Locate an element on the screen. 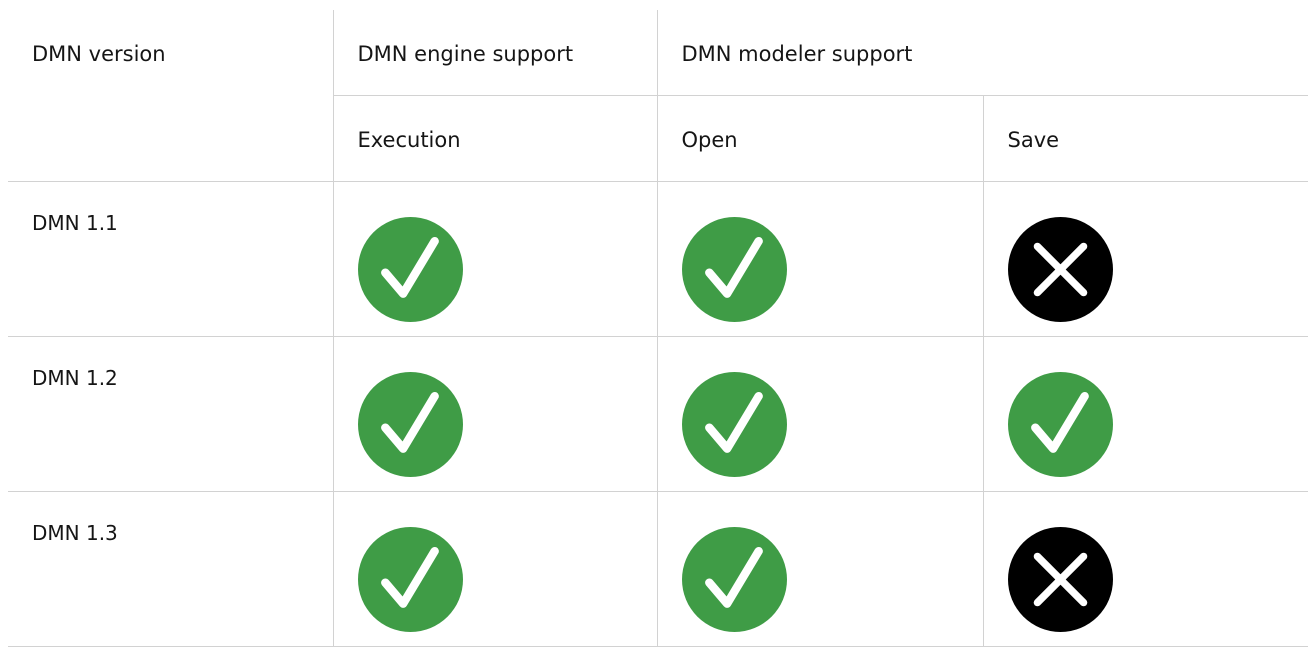 The image size is (1308, 648). version-cell: DMN 1.3 is located at coordinates (171, 568).